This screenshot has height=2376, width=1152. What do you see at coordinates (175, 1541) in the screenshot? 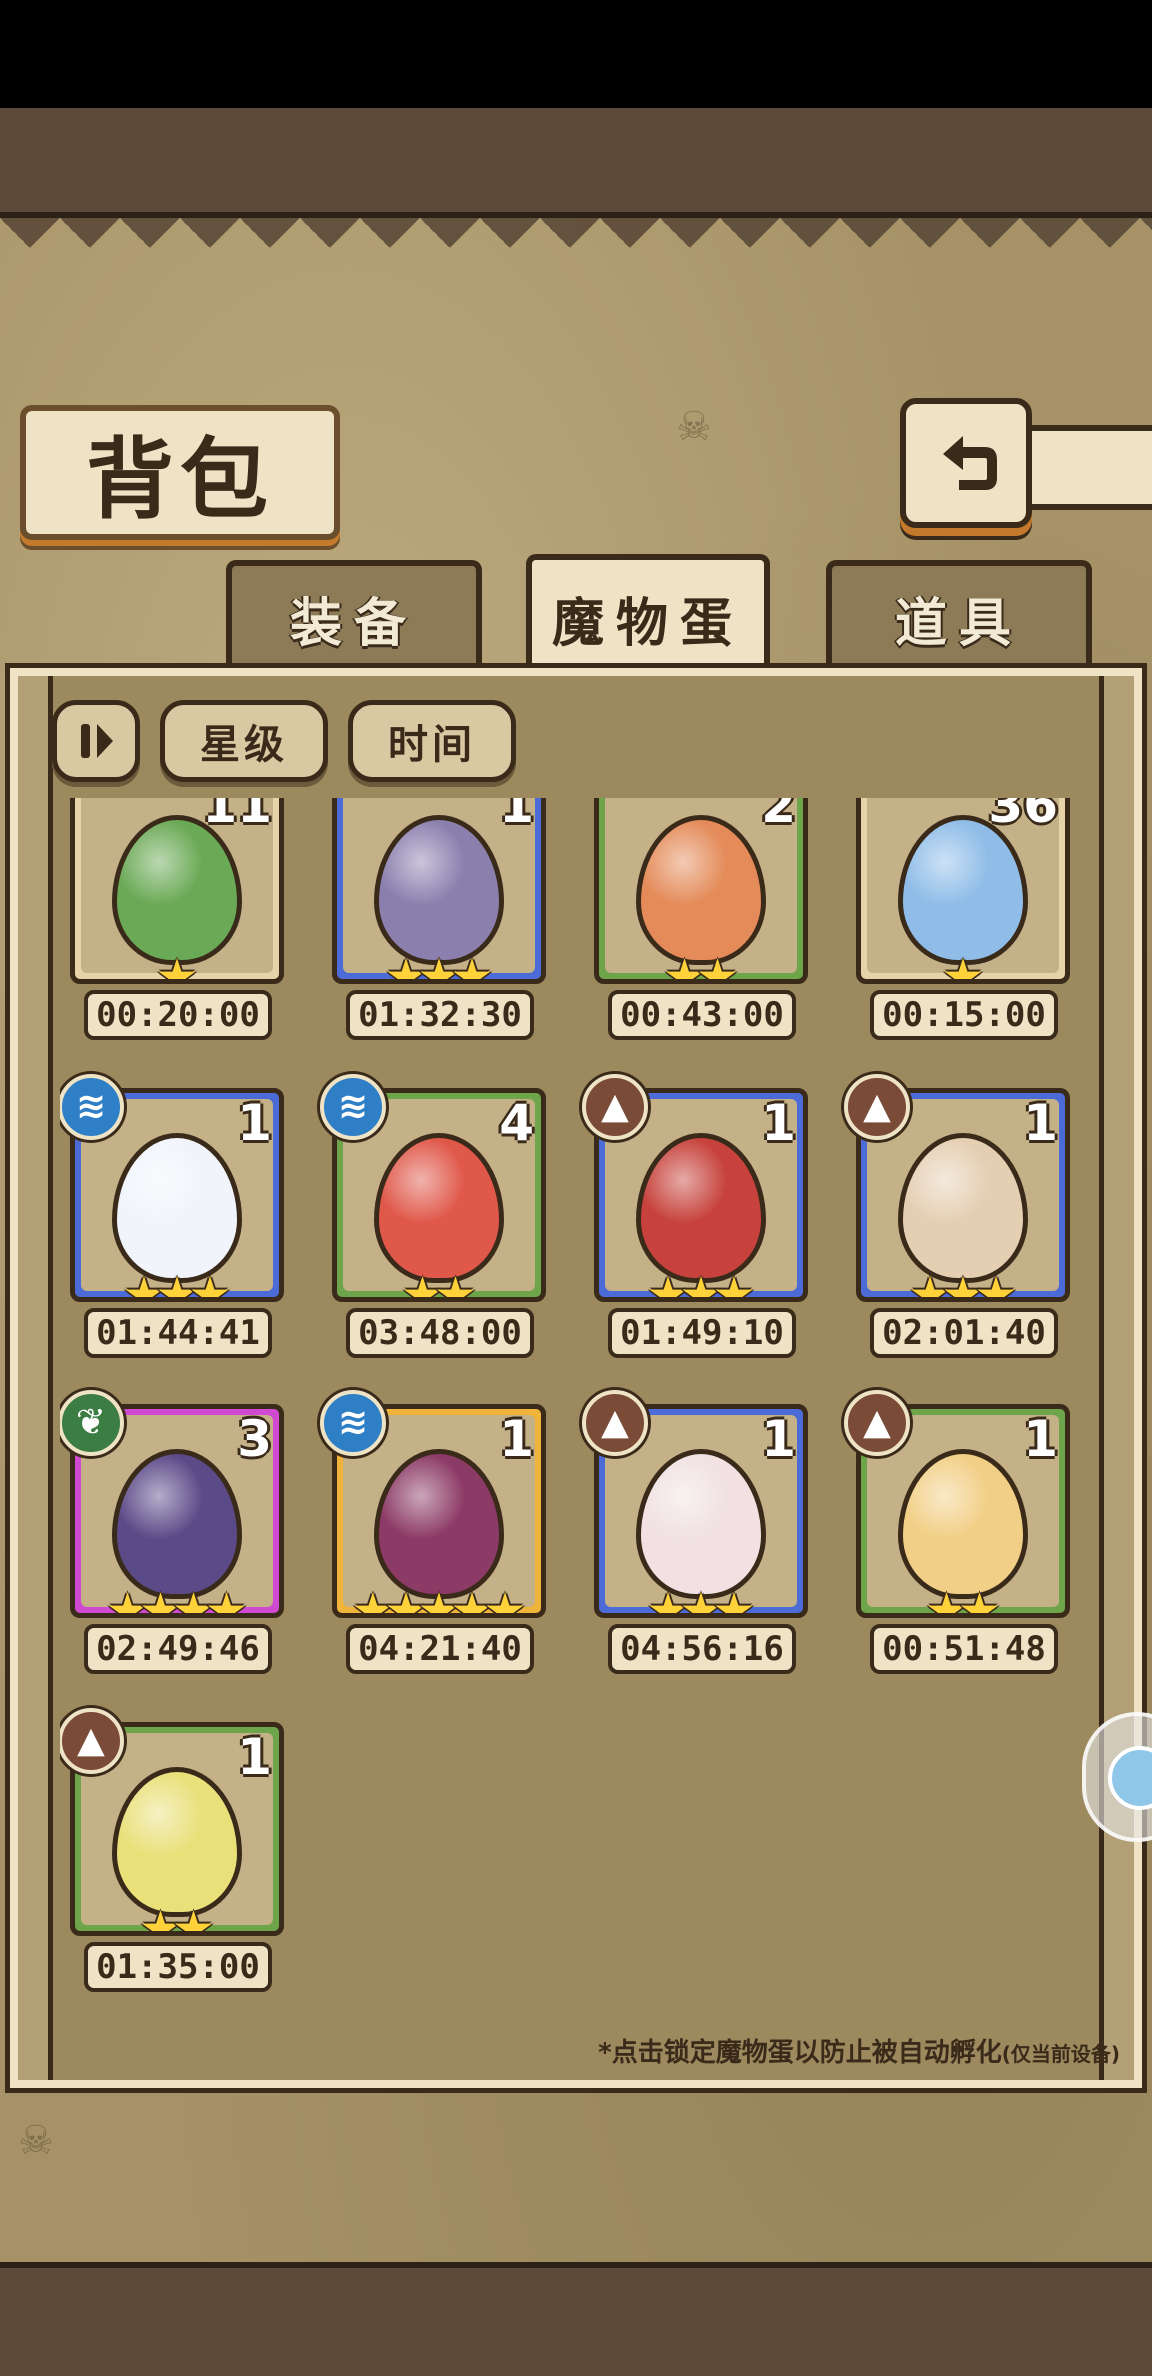
I see `egg-card: ★★★★ ❦ 3 02:49:46` at bounding box center [175, 1541].